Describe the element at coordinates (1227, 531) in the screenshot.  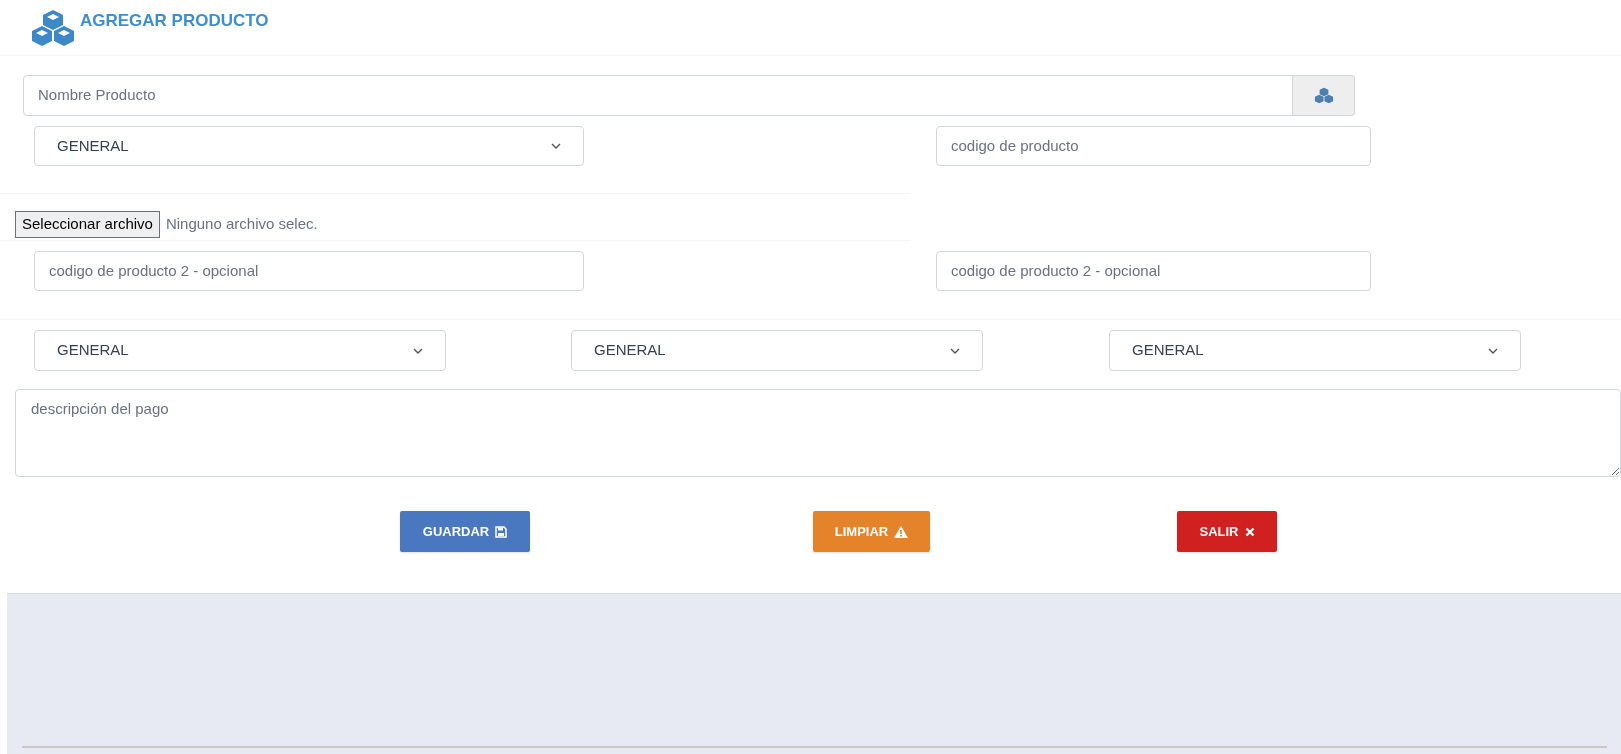
I see `exit-button: SALIR` at that location.